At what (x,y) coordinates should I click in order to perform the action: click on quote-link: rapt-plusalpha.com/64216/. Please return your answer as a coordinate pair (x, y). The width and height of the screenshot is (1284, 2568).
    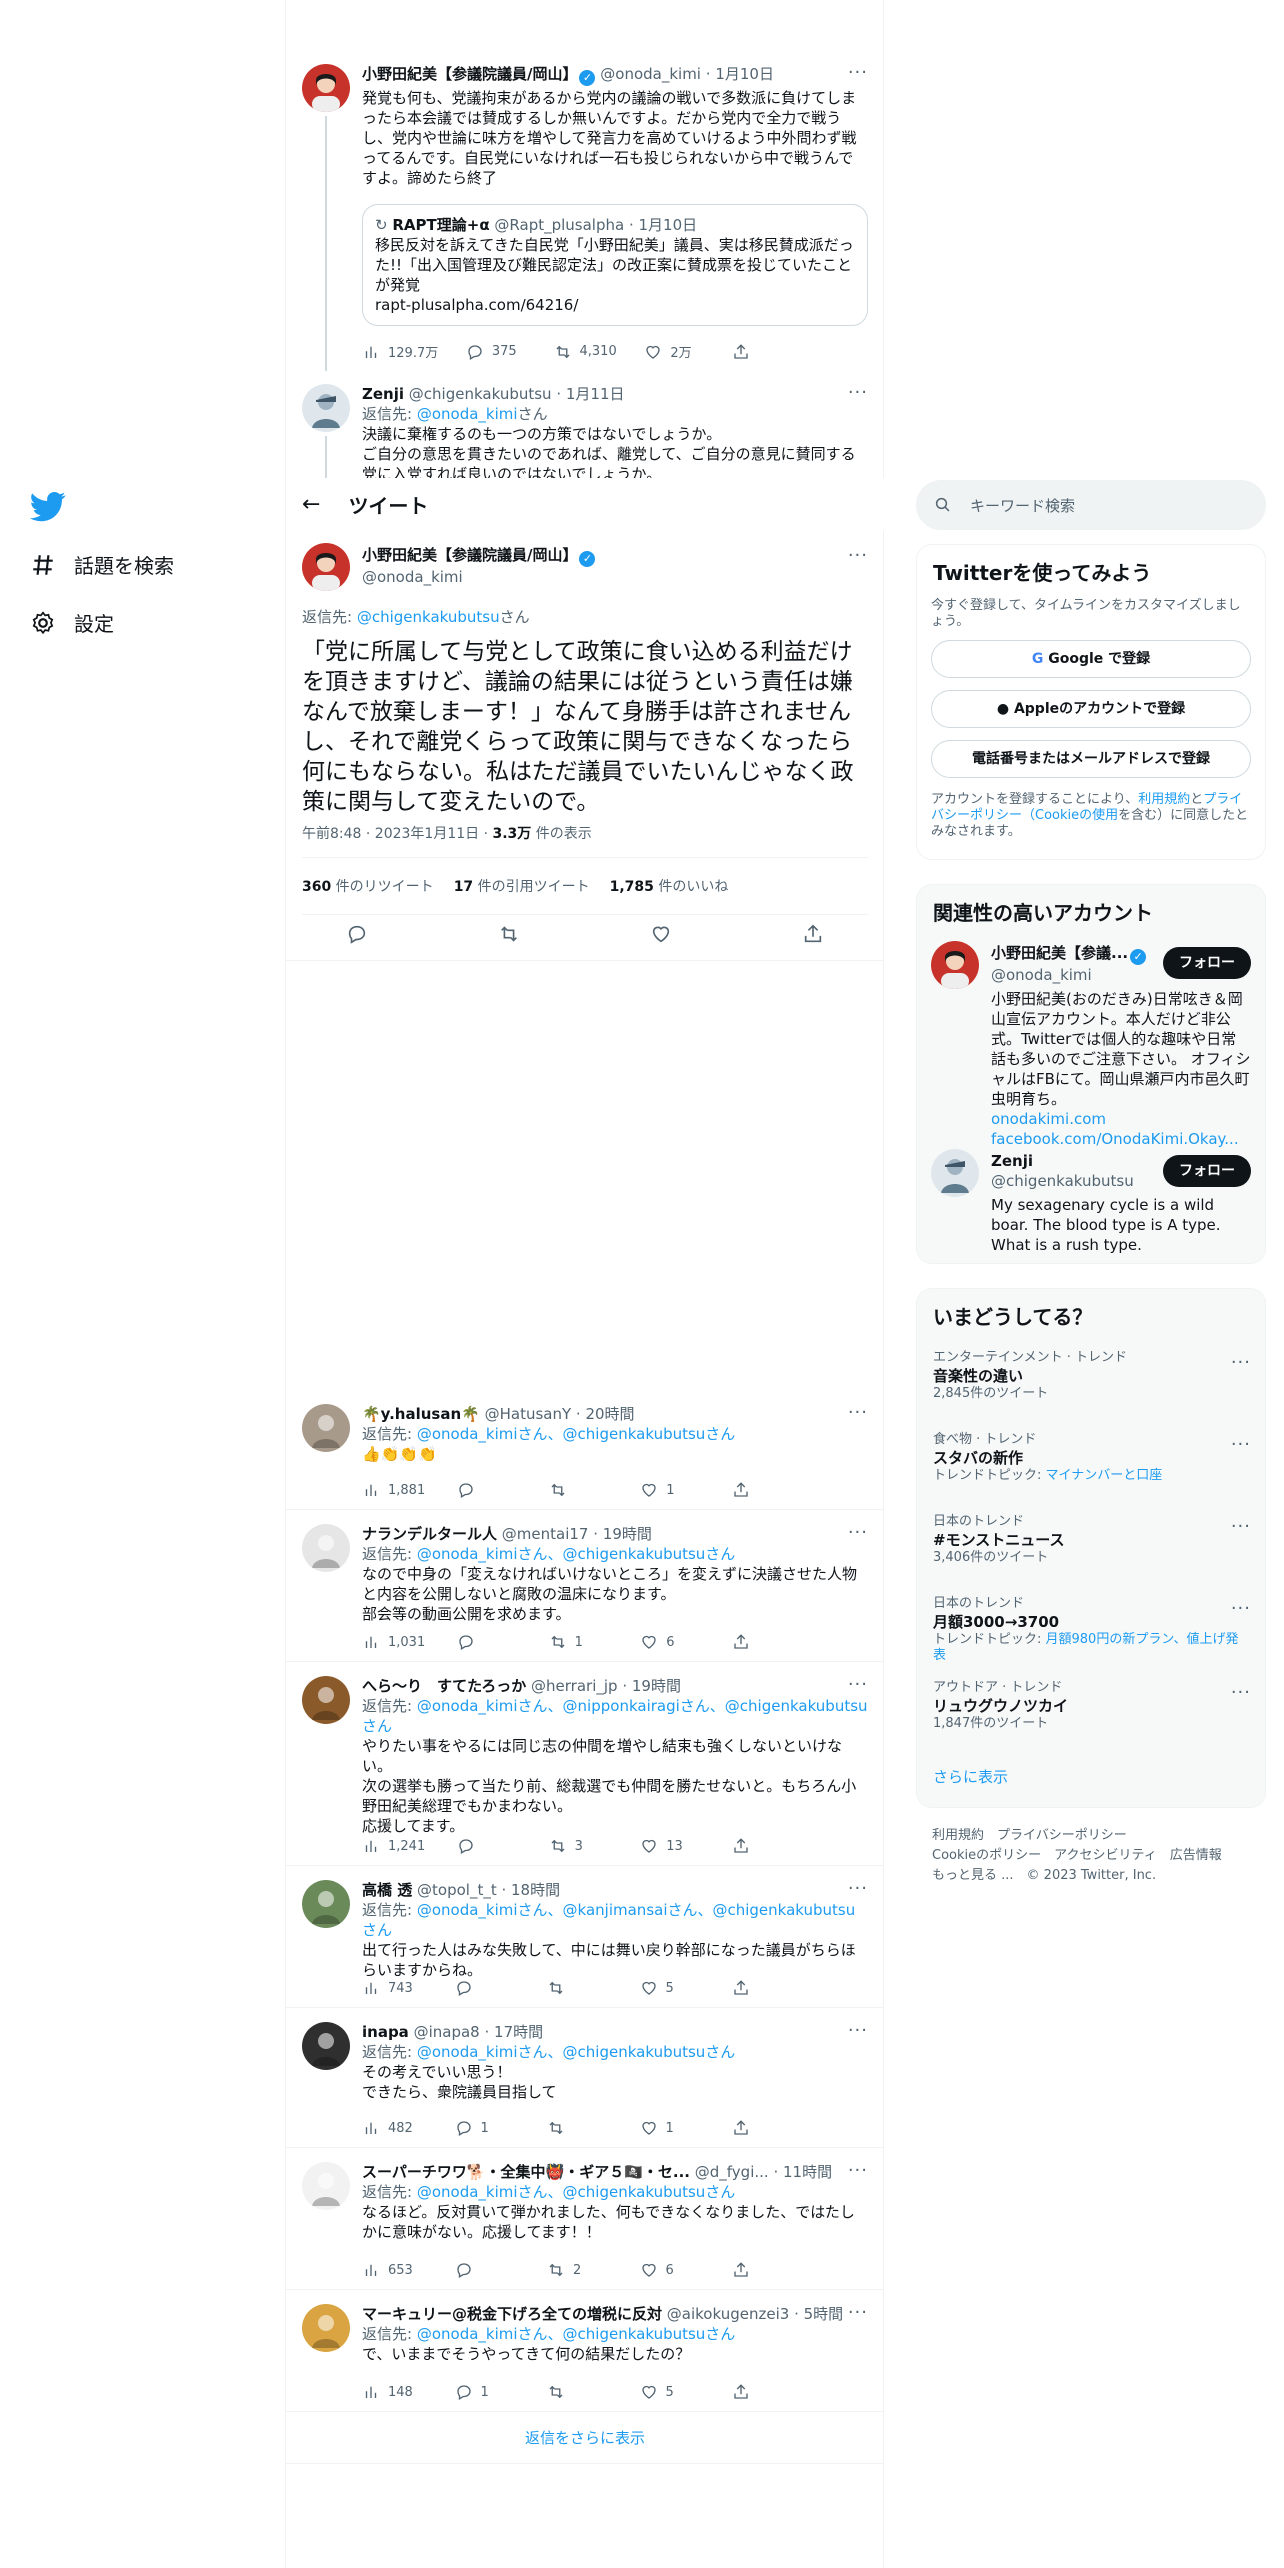
    Looking at the image, I should click on (615, 305).